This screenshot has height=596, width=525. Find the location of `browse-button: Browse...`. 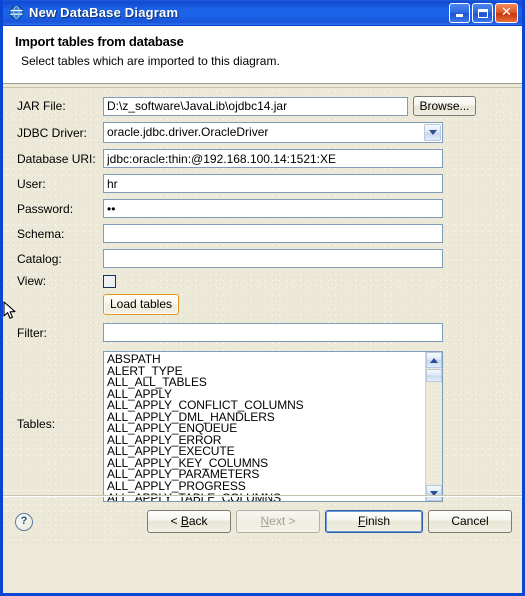

browse-button: Browse... is located at coordinates (444, 106).